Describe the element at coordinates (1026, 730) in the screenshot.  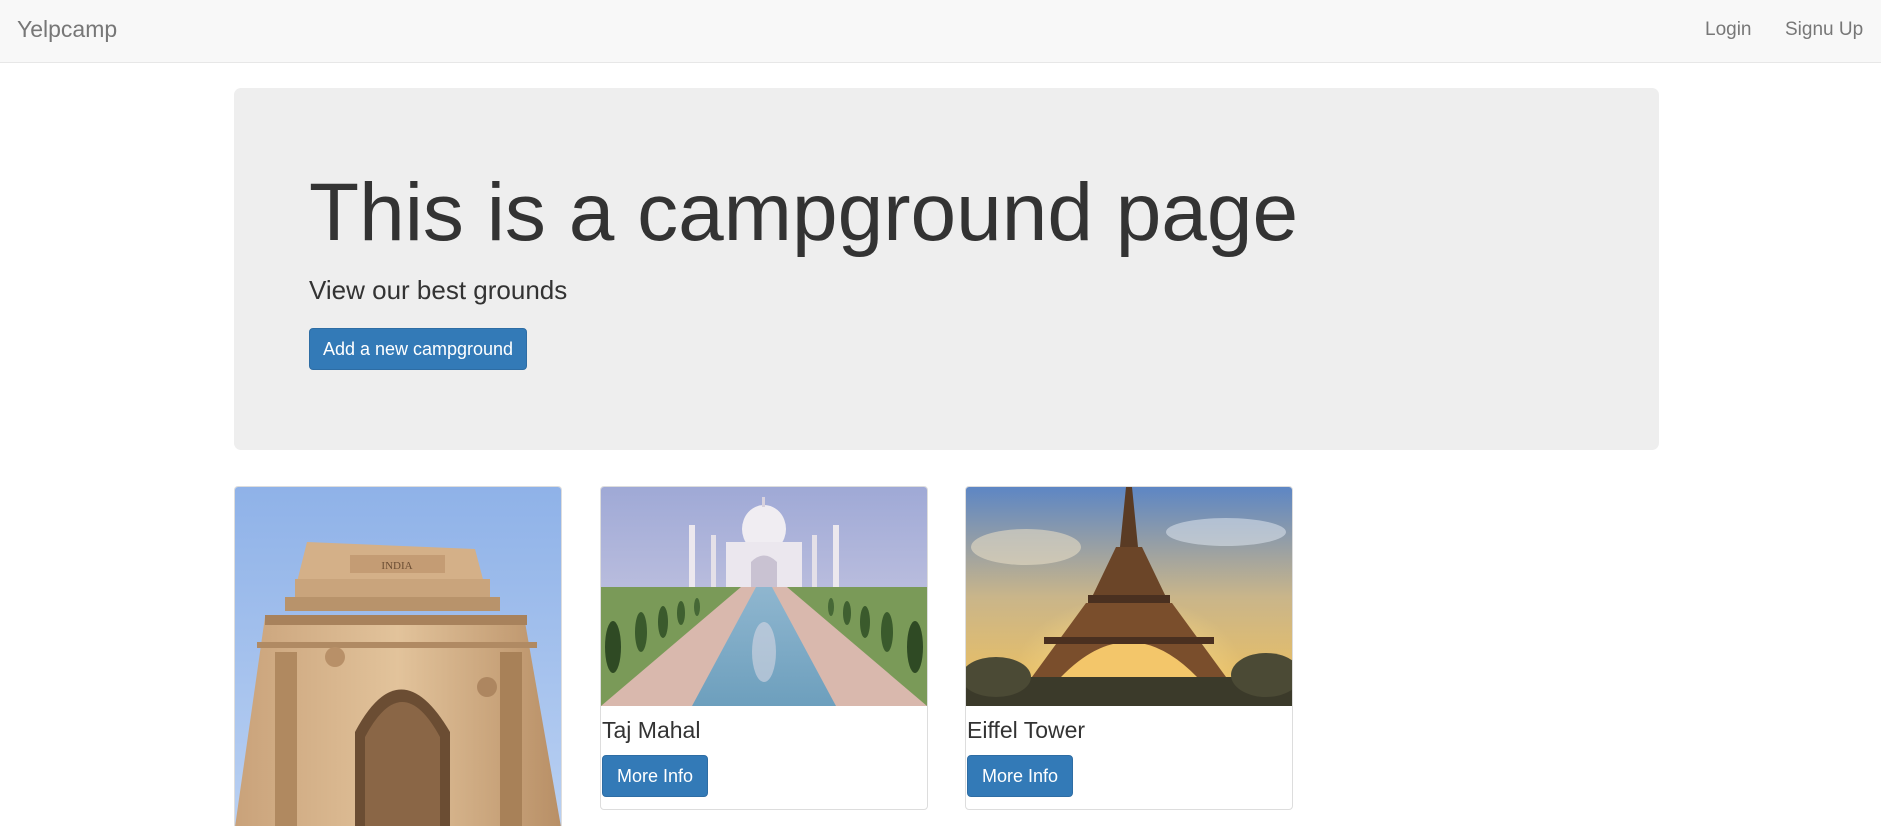
I see `campground-name: Eiffel Tower` at that location.